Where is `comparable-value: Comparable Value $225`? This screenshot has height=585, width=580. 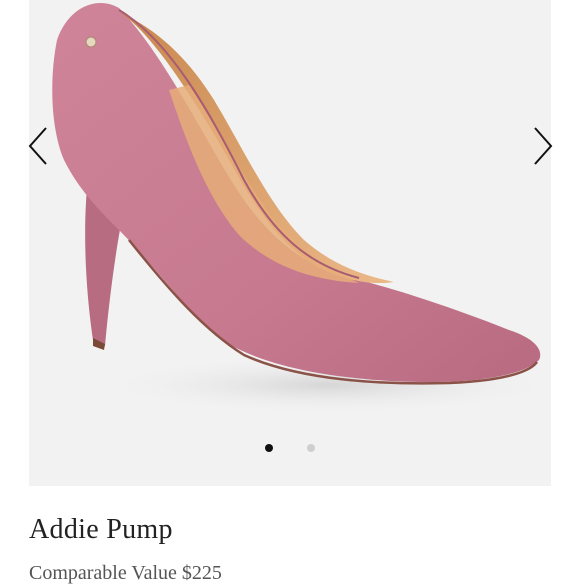 comparable-value: Comparable Value $225 is located at coordinates (125, 573).